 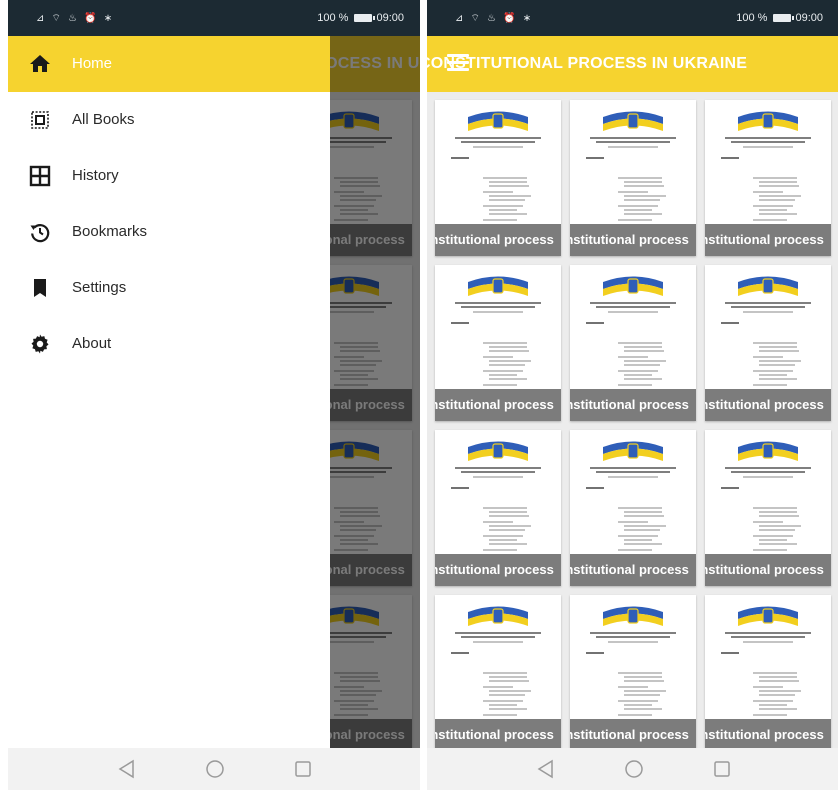 I want to click on drawer-item-label: Home, so click(x=92, y=63).